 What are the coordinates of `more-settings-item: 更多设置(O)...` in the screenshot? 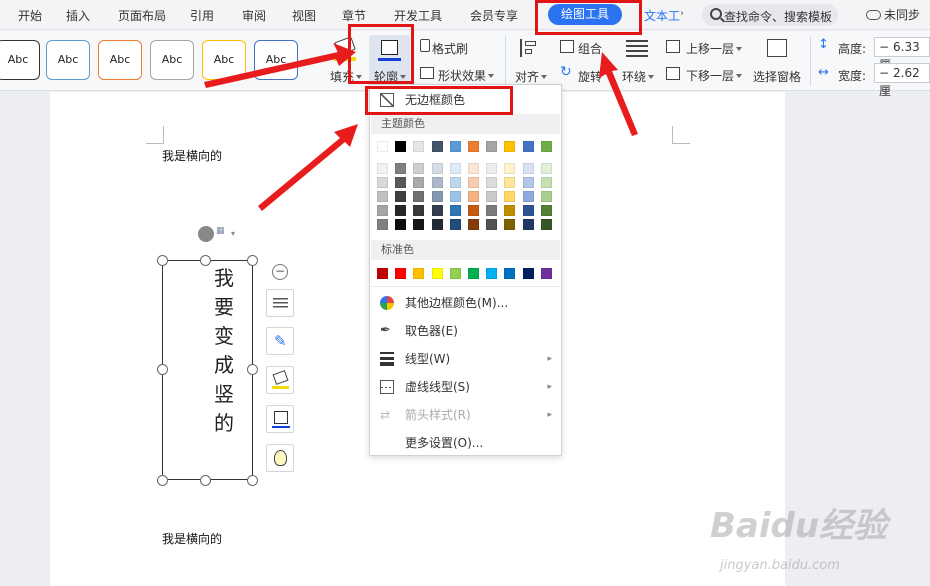 It's located at (465, 443).